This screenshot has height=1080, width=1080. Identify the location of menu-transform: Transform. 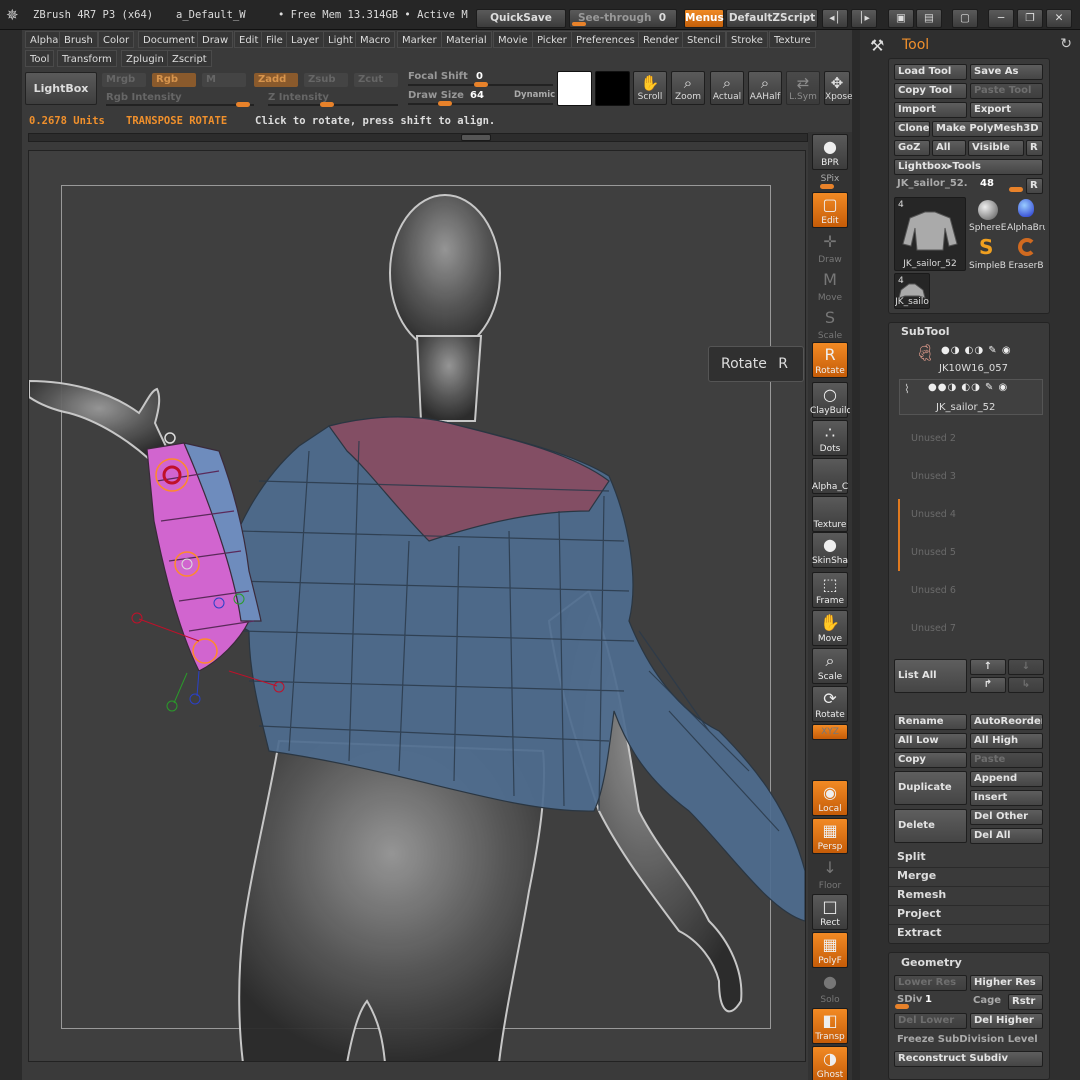
(87, 58).